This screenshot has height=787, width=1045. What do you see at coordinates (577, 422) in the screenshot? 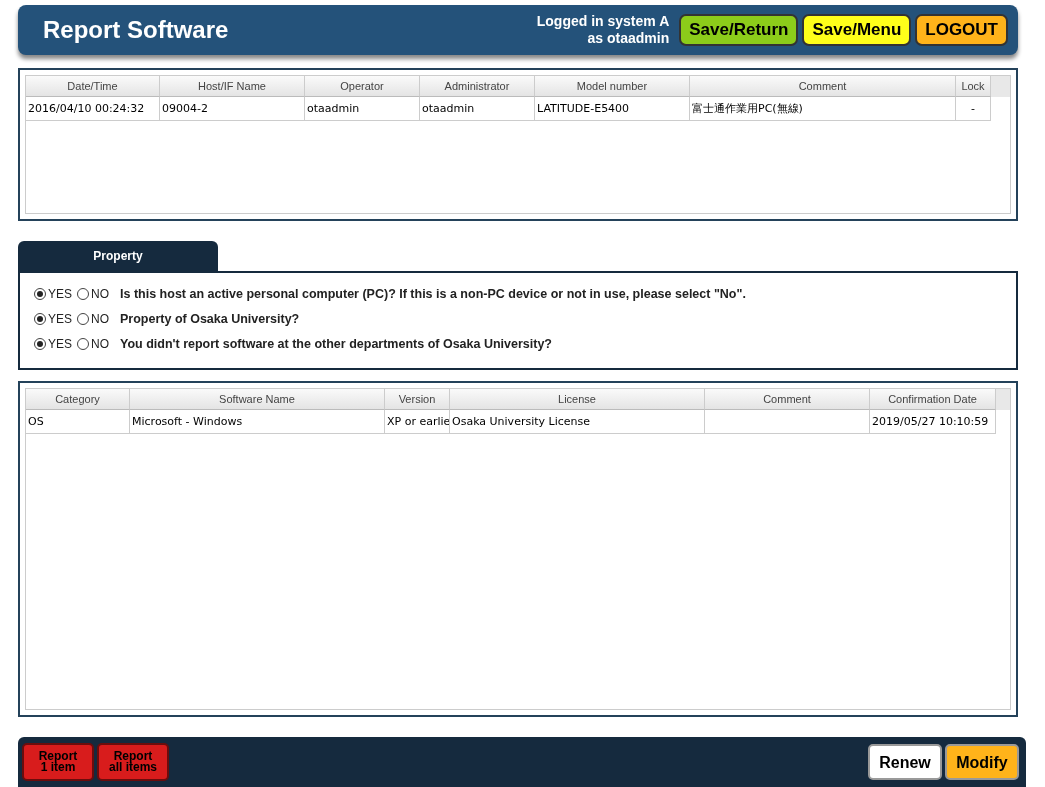
I see `table-cell: Osaka University License` at bounding box center [577, 422].